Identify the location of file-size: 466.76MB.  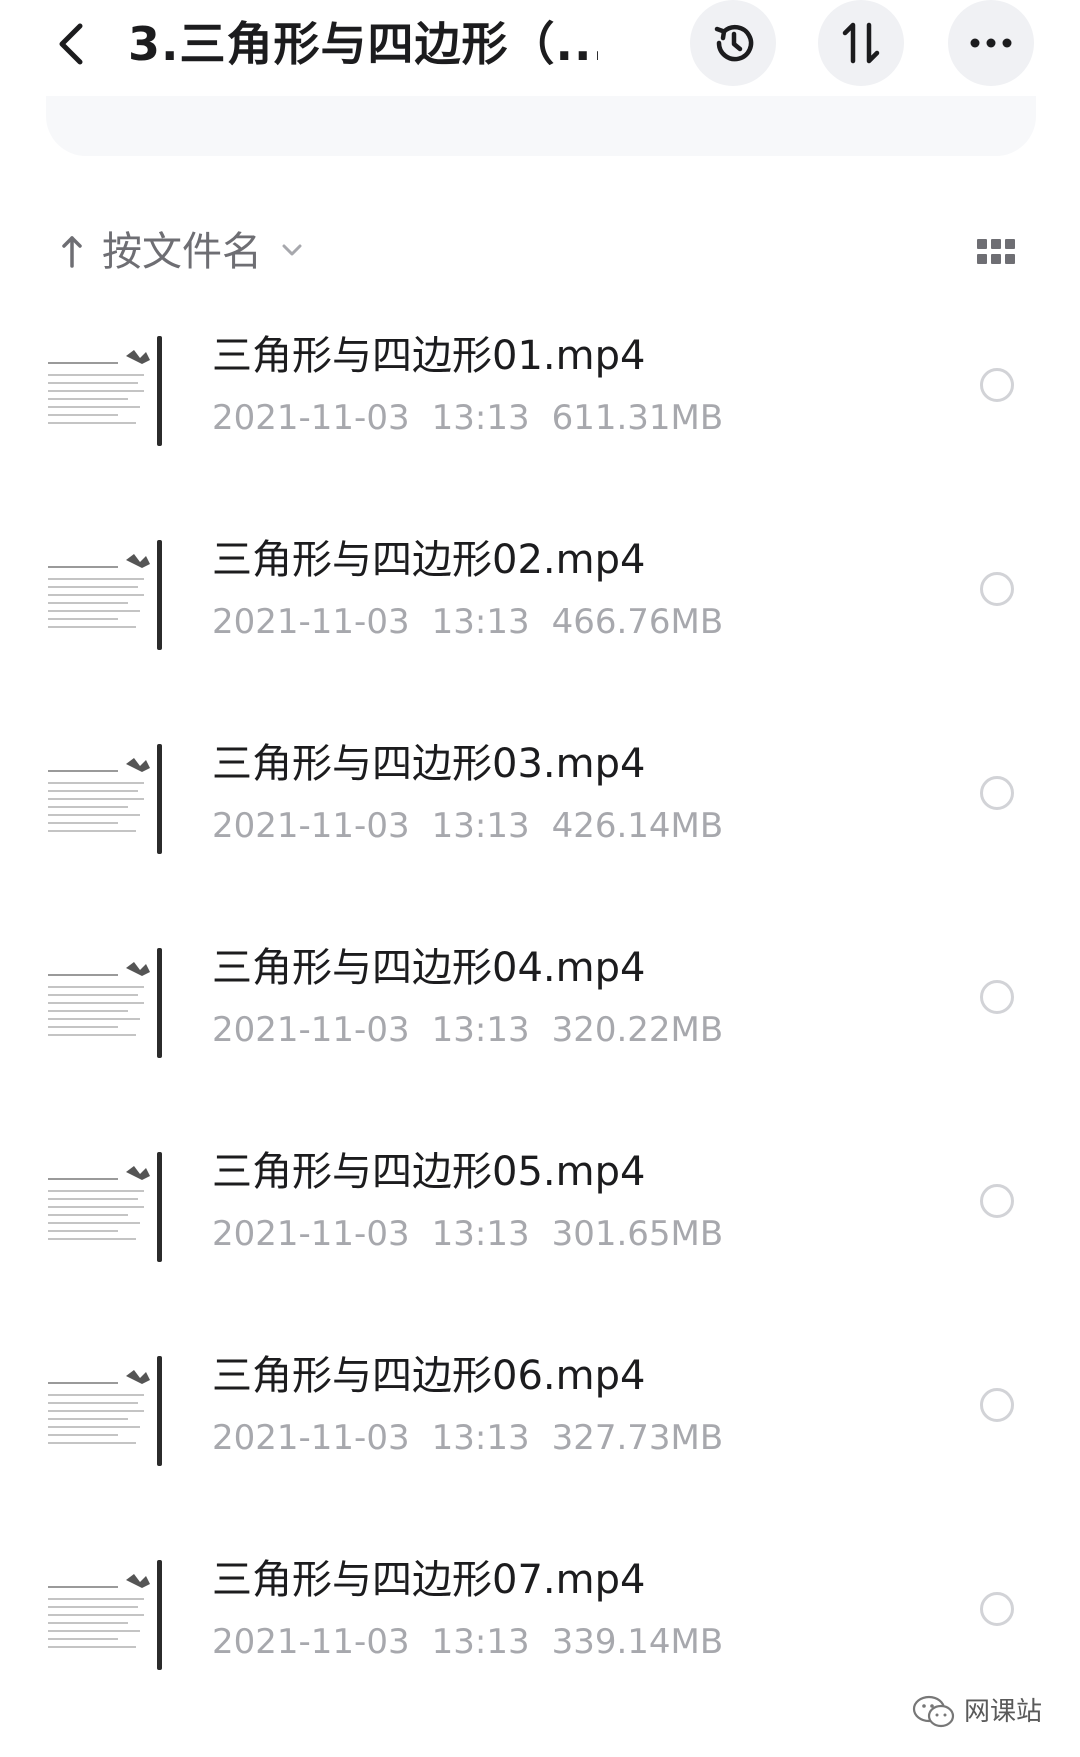
(637, 622).